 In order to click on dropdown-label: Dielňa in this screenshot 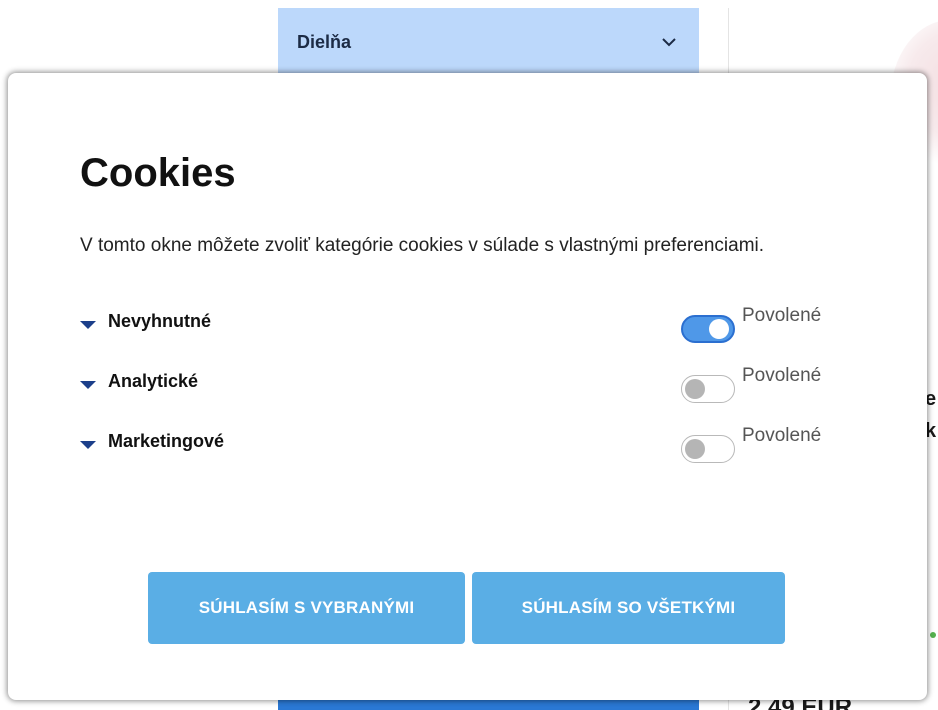, I will do `click(324, 42)`.